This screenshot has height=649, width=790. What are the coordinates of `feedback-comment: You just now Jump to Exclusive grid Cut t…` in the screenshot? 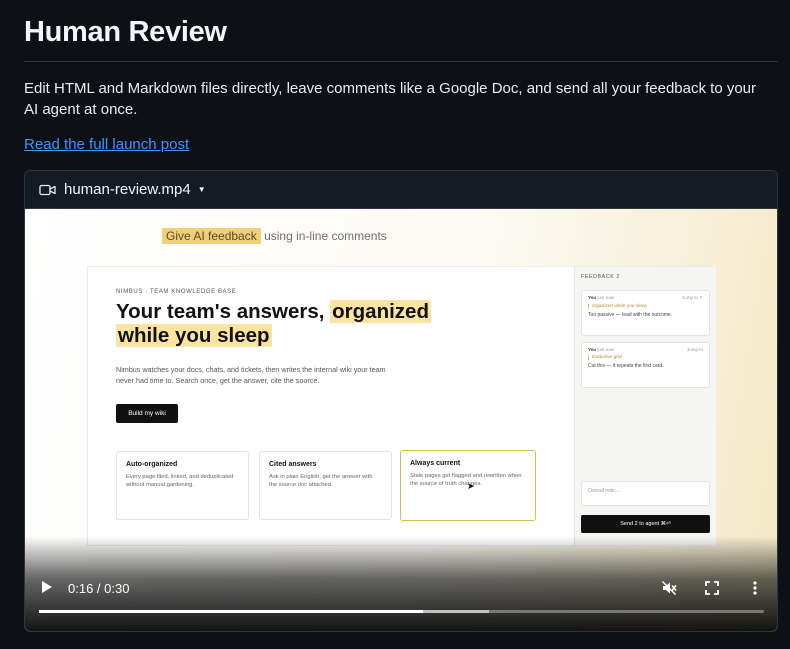 It's located at (645, 365).